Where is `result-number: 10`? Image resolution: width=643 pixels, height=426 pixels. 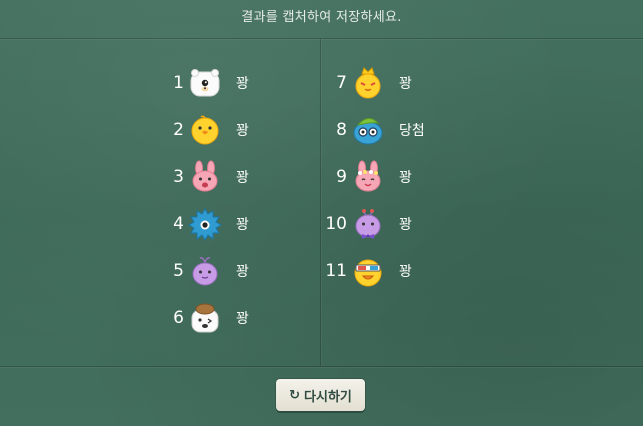
result-number: 10 is located at coordinates (336, 224).